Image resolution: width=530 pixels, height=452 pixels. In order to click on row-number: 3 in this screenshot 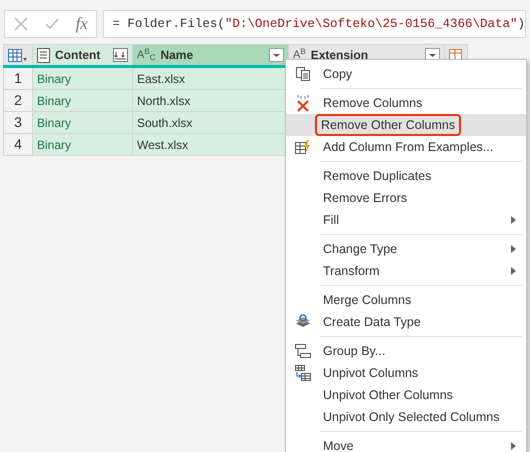, I will do `click(18, 123)`.